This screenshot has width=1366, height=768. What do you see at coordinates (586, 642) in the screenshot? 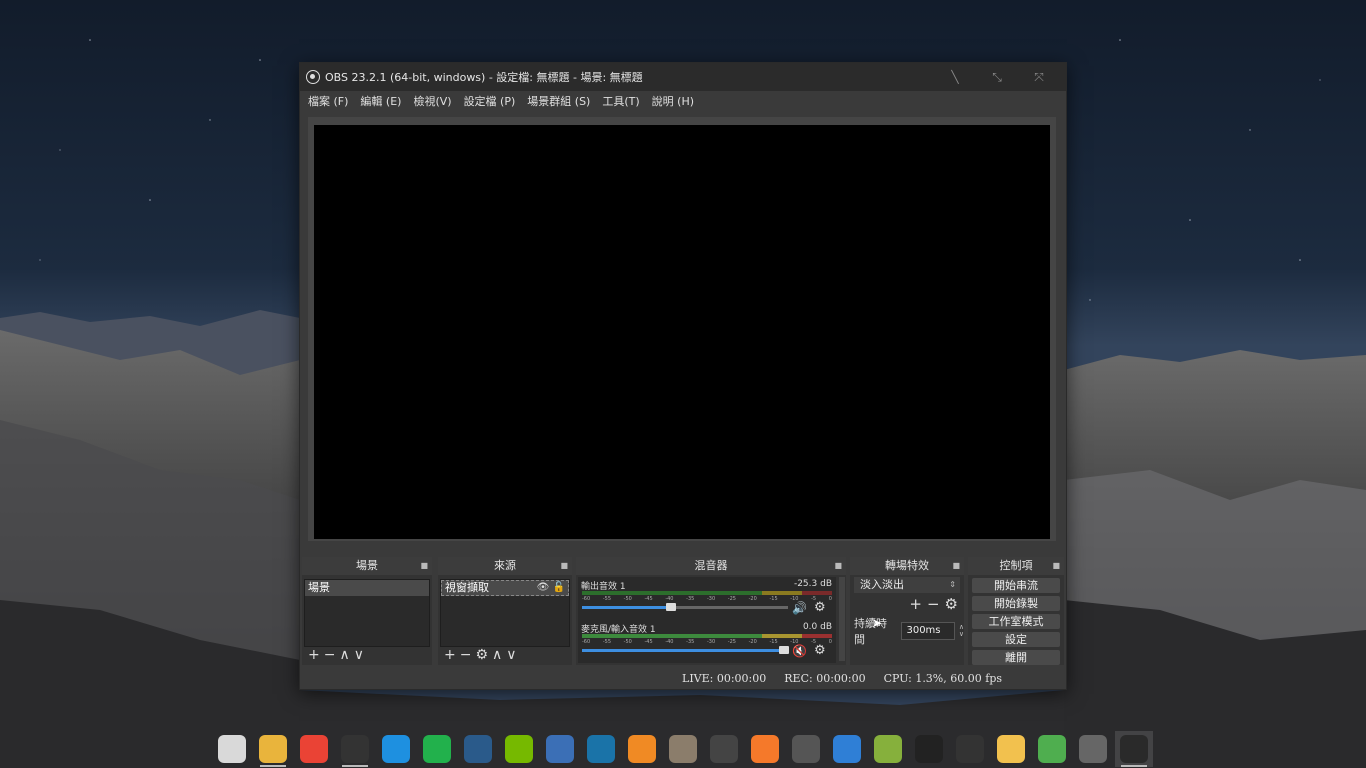
I see `meter-tick-label: -60` at bounding box center [586, 642].